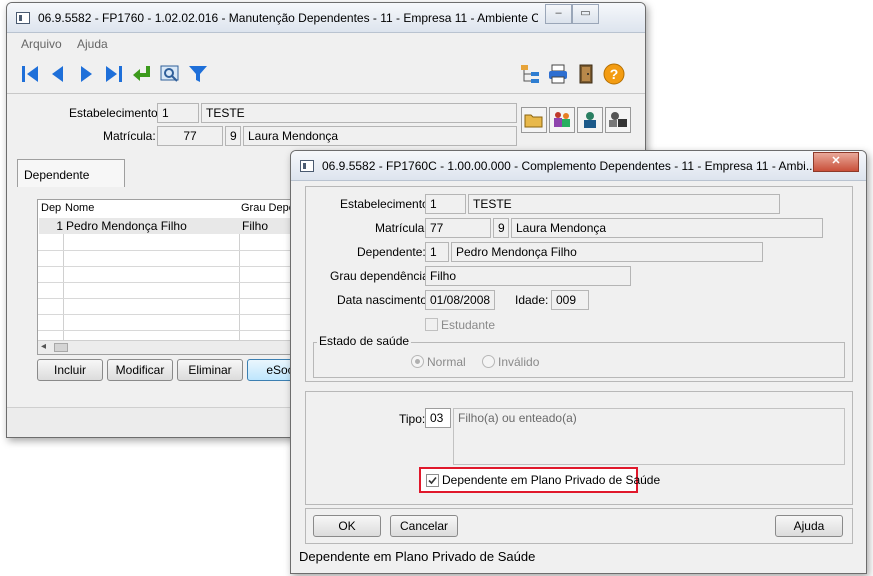 Image resolution: width=873 pixels, height=576 pixels. What do you see at coordinates (86, 74) in the screenshot?
I see `next-record-icon` at bounding box center [86, 74].